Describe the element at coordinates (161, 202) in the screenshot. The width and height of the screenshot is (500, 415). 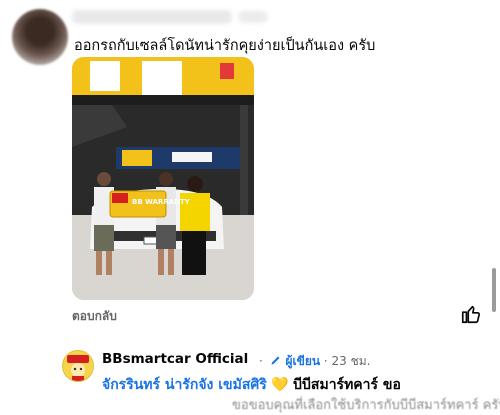
I see `warranty-sign-text: BB WARRANTY` at that location.